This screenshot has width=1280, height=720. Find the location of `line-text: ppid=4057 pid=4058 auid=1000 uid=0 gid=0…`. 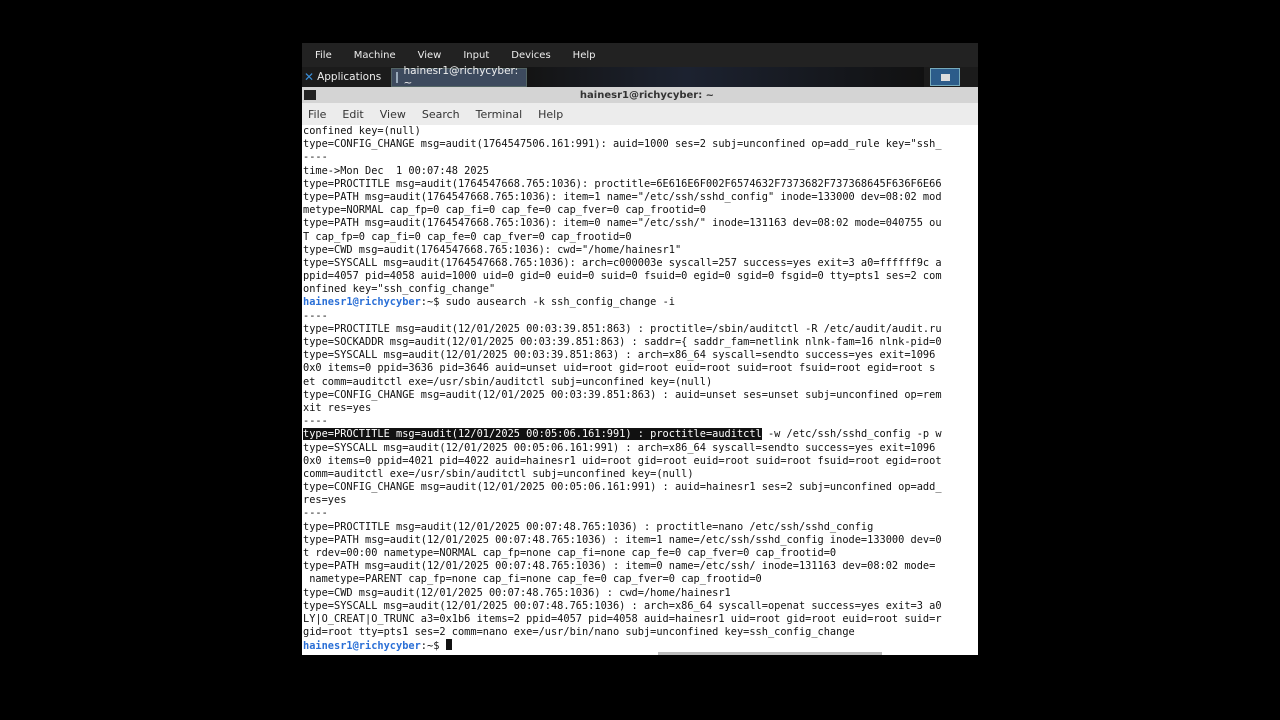

line-text: ppid=4057 pid=4058 auid=1000 uid=0 gid=0… is located at coordinates (622, 276).